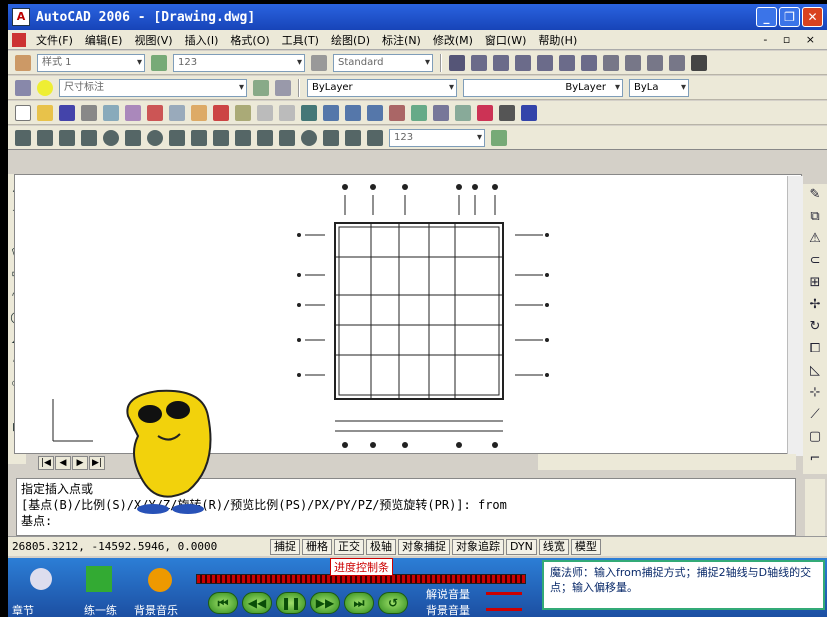  Describe the element at coordinates (89, 112) in the screenshot. I see `print-icon` at that location.